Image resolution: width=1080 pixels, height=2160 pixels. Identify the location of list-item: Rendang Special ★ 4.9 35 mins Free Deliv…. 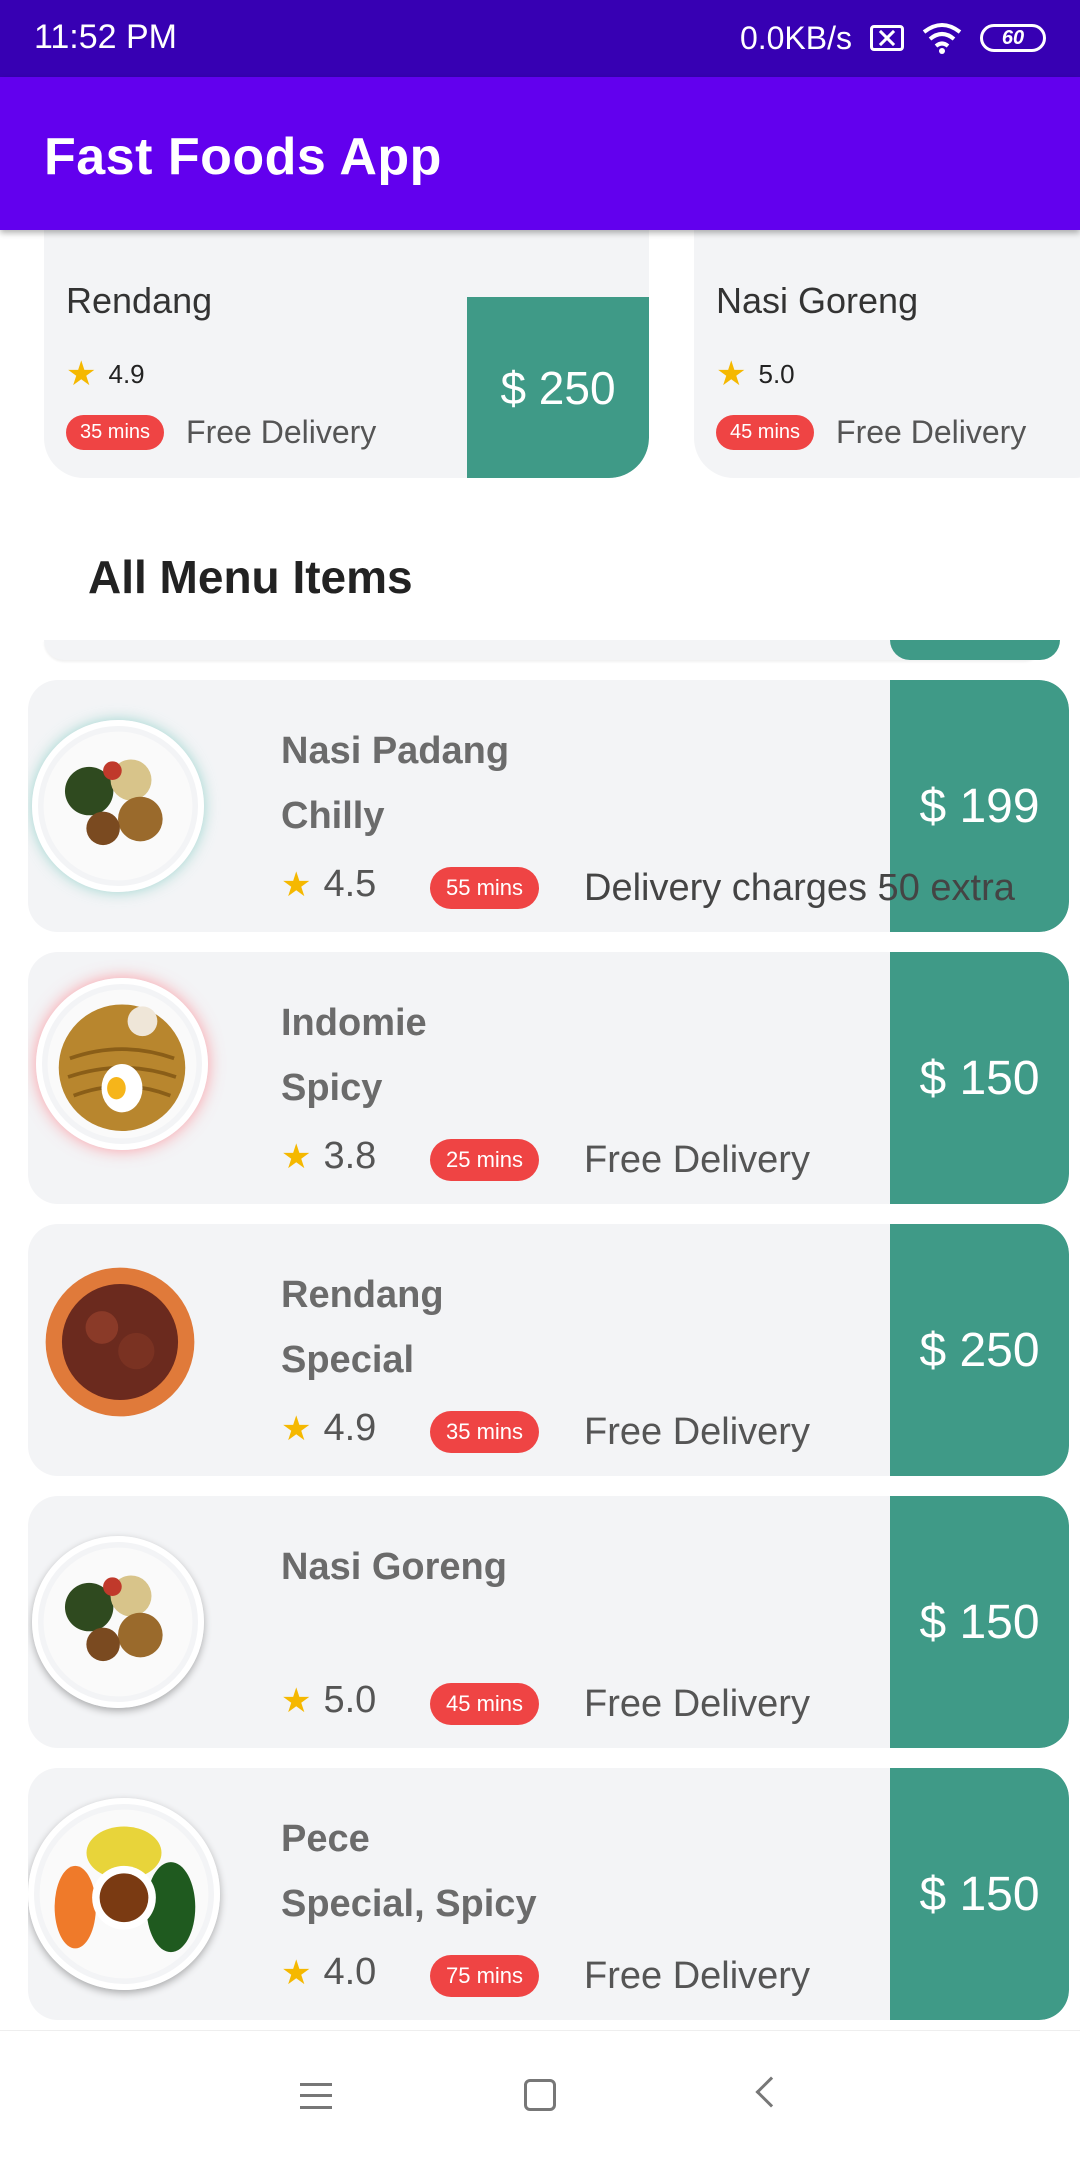
(548, 1350).